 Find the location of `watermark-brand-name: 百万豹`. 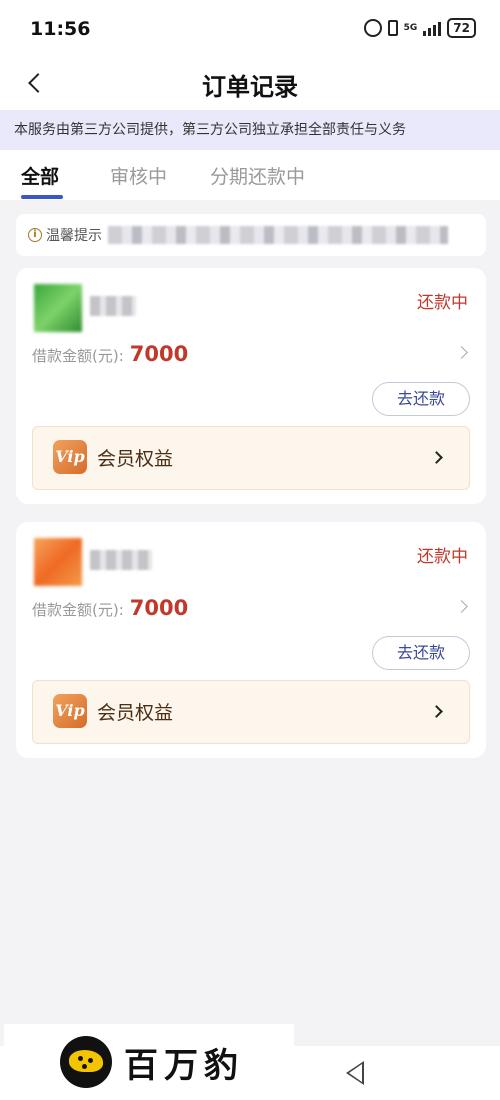

watermark-brand-name: 百万豹 is located at coordinates (184, 1065).